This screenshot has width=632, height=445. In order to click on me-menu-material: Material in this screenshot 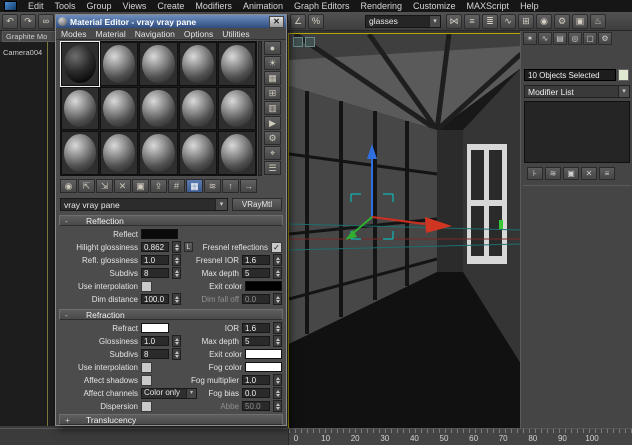, I will do `click(111, 34)`.